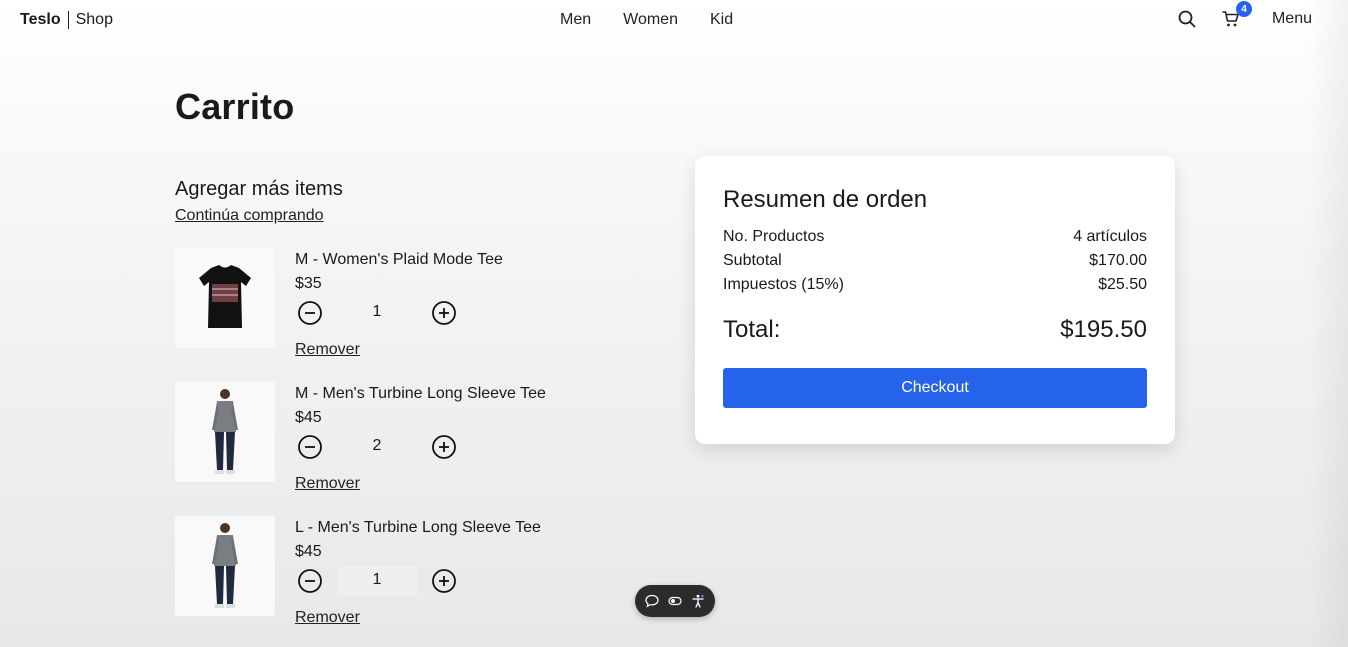 This screenshot has width=1348, height=647. I want to click on checkout-button: Checkout, so click(935, 388).